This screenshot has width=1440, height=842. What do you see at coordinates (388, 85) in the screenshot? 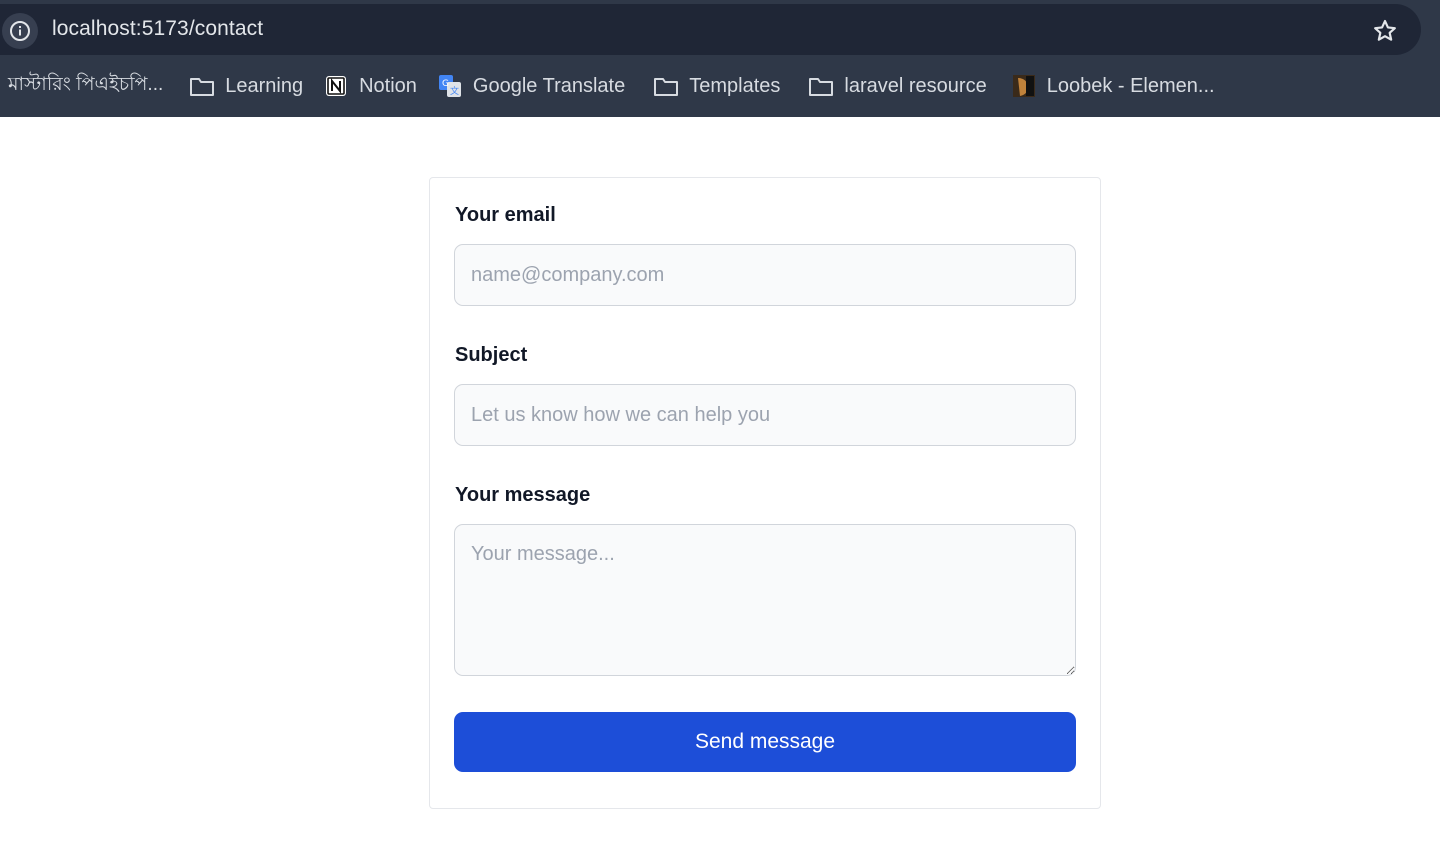
I see `bookmark-label: Notion` at bounding box center [388, 85].